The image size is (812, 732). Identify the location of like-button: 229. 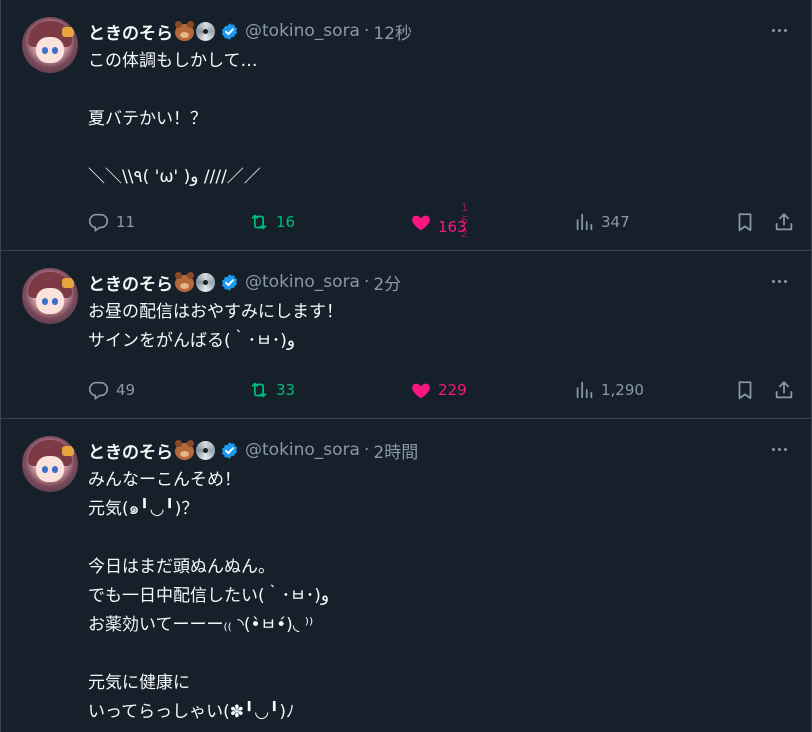
(438, 390).